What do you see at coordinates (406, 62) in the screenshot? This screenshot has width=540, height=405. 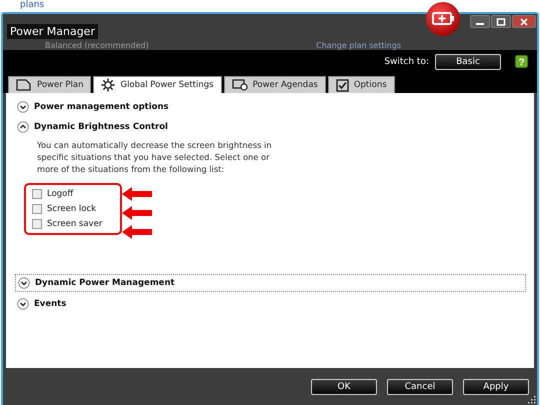 I see `switch-label: Switch to:` at bounding box center [406, 62].